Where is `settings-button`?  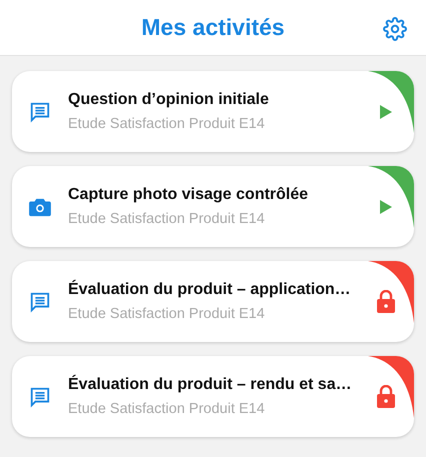
settings-button is located at coordinates (395, 29).